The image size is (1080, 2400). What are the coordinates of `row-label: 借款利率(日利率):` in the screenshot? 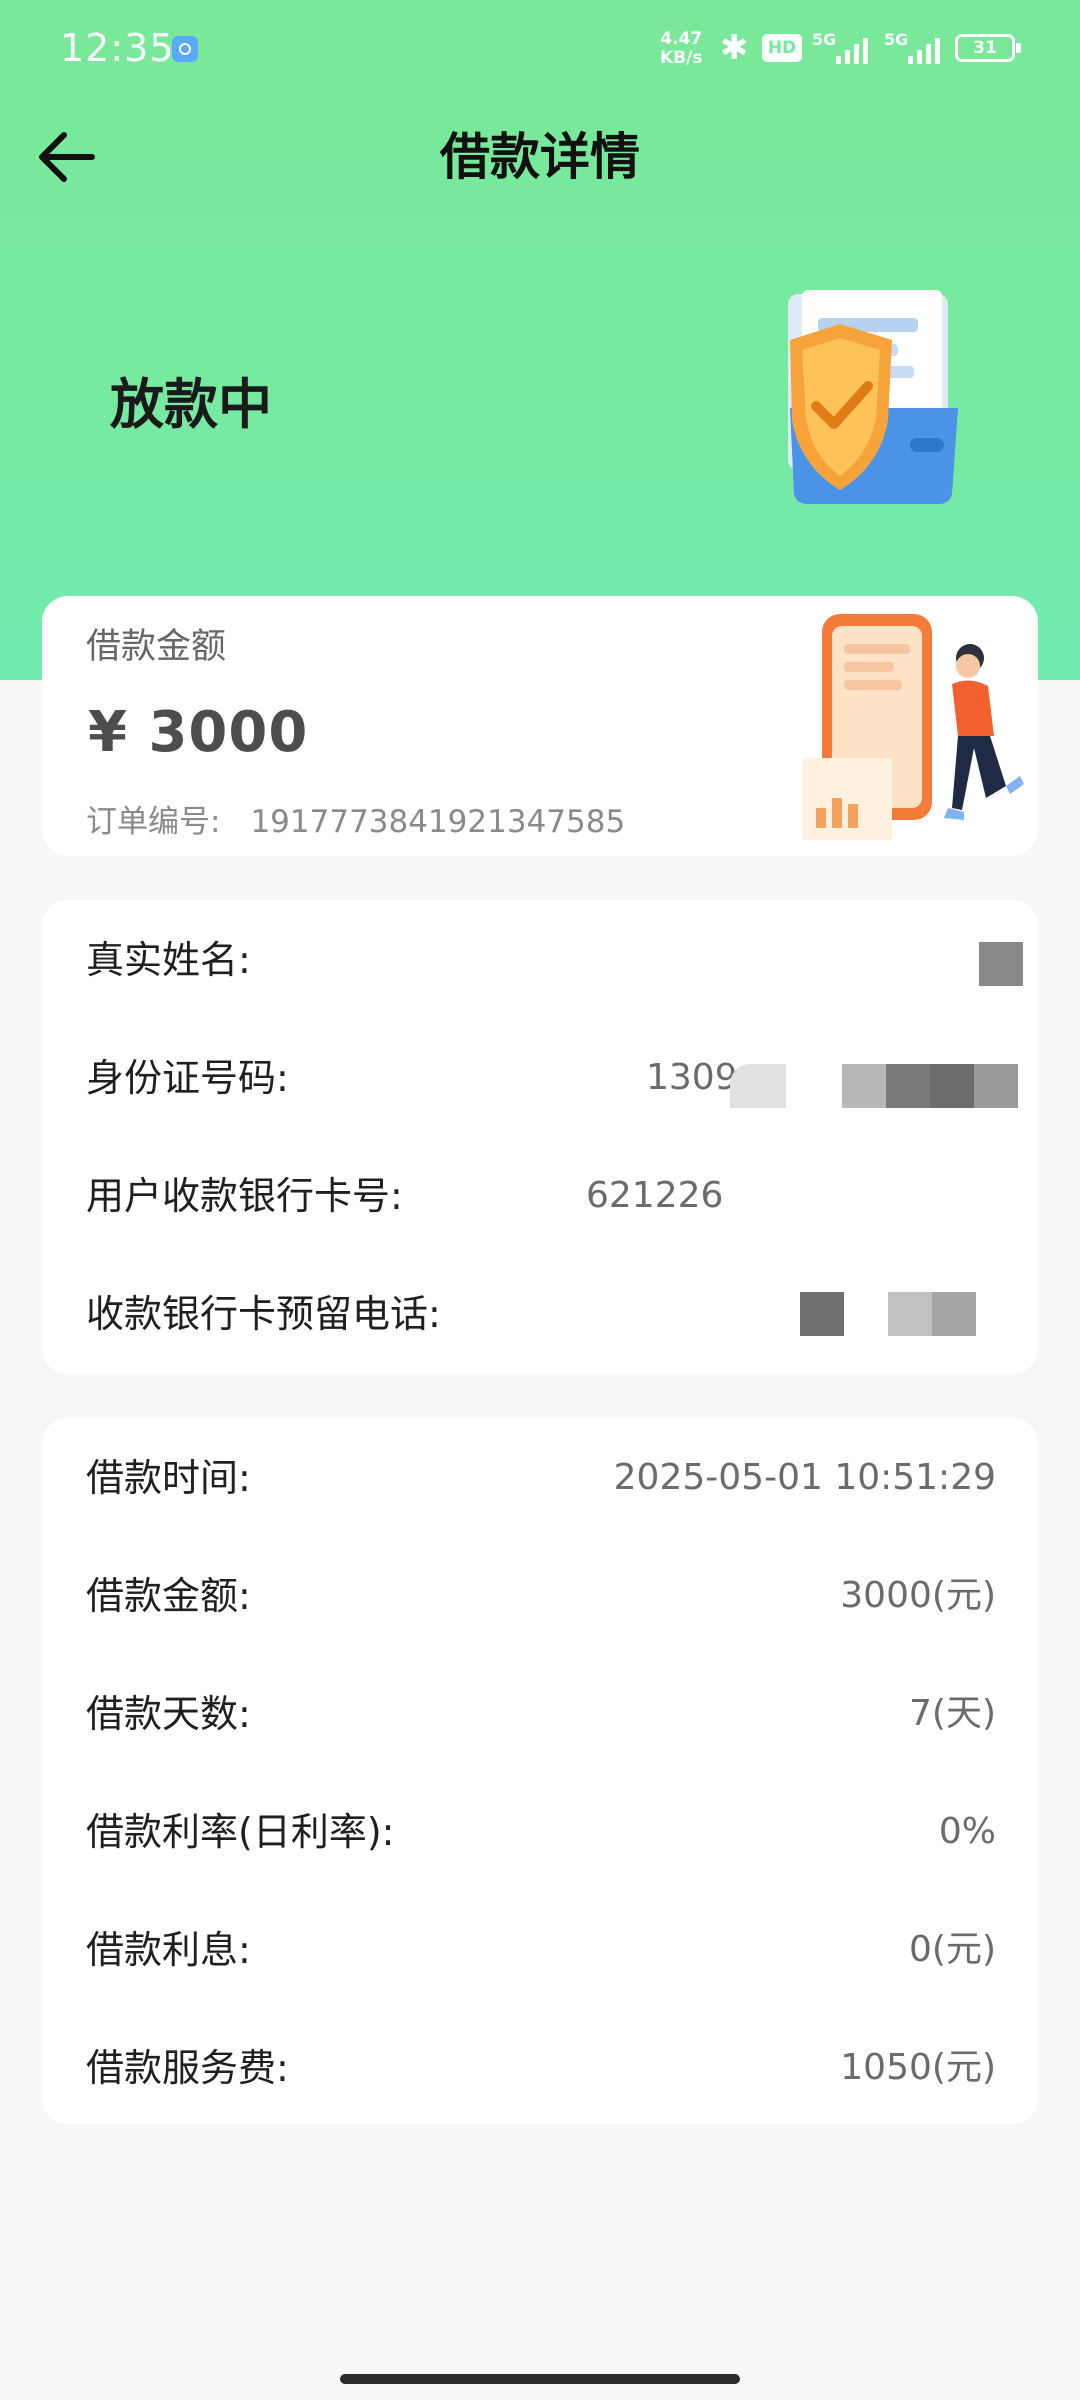 It's located at (240, 1832).